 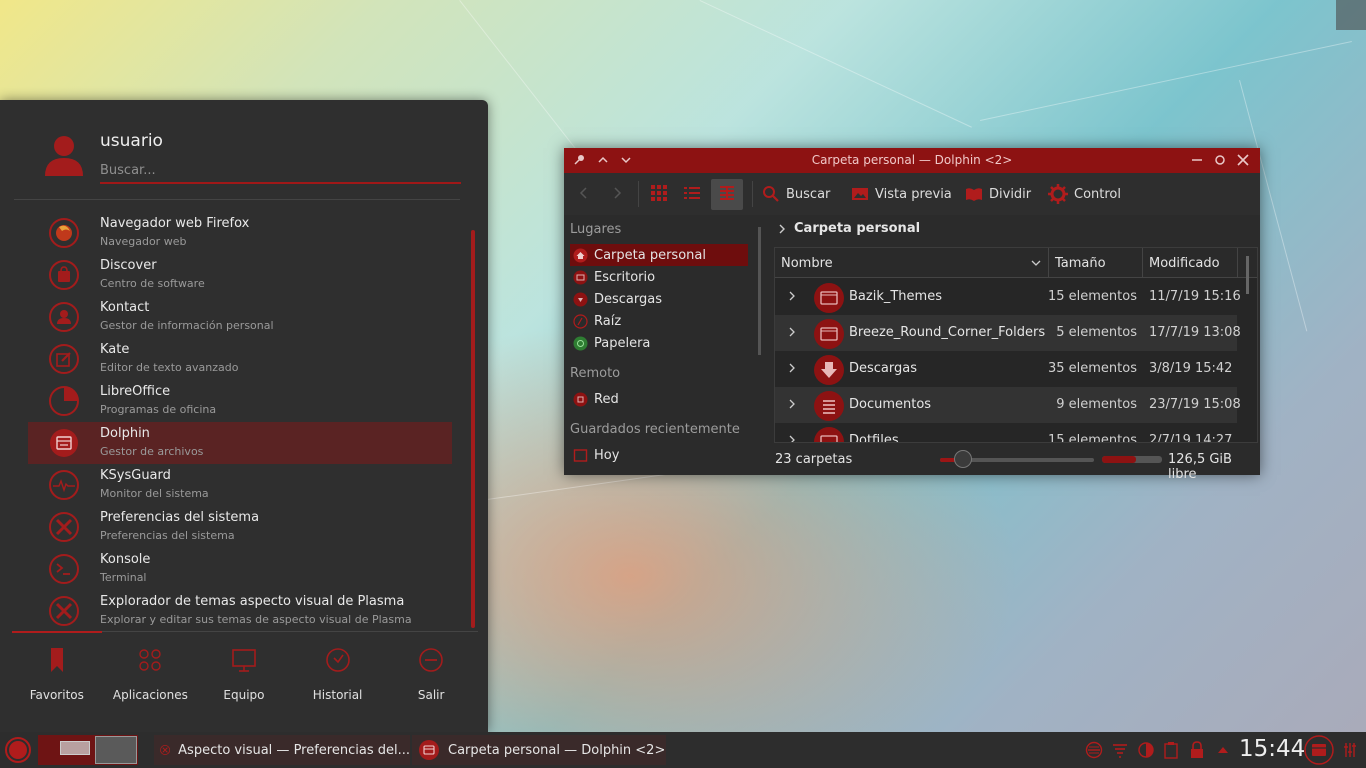 What do you see at coordinates (1197, 160) in the screenshot?
I see `minimize-icon` at bounding box center [1197, 160].